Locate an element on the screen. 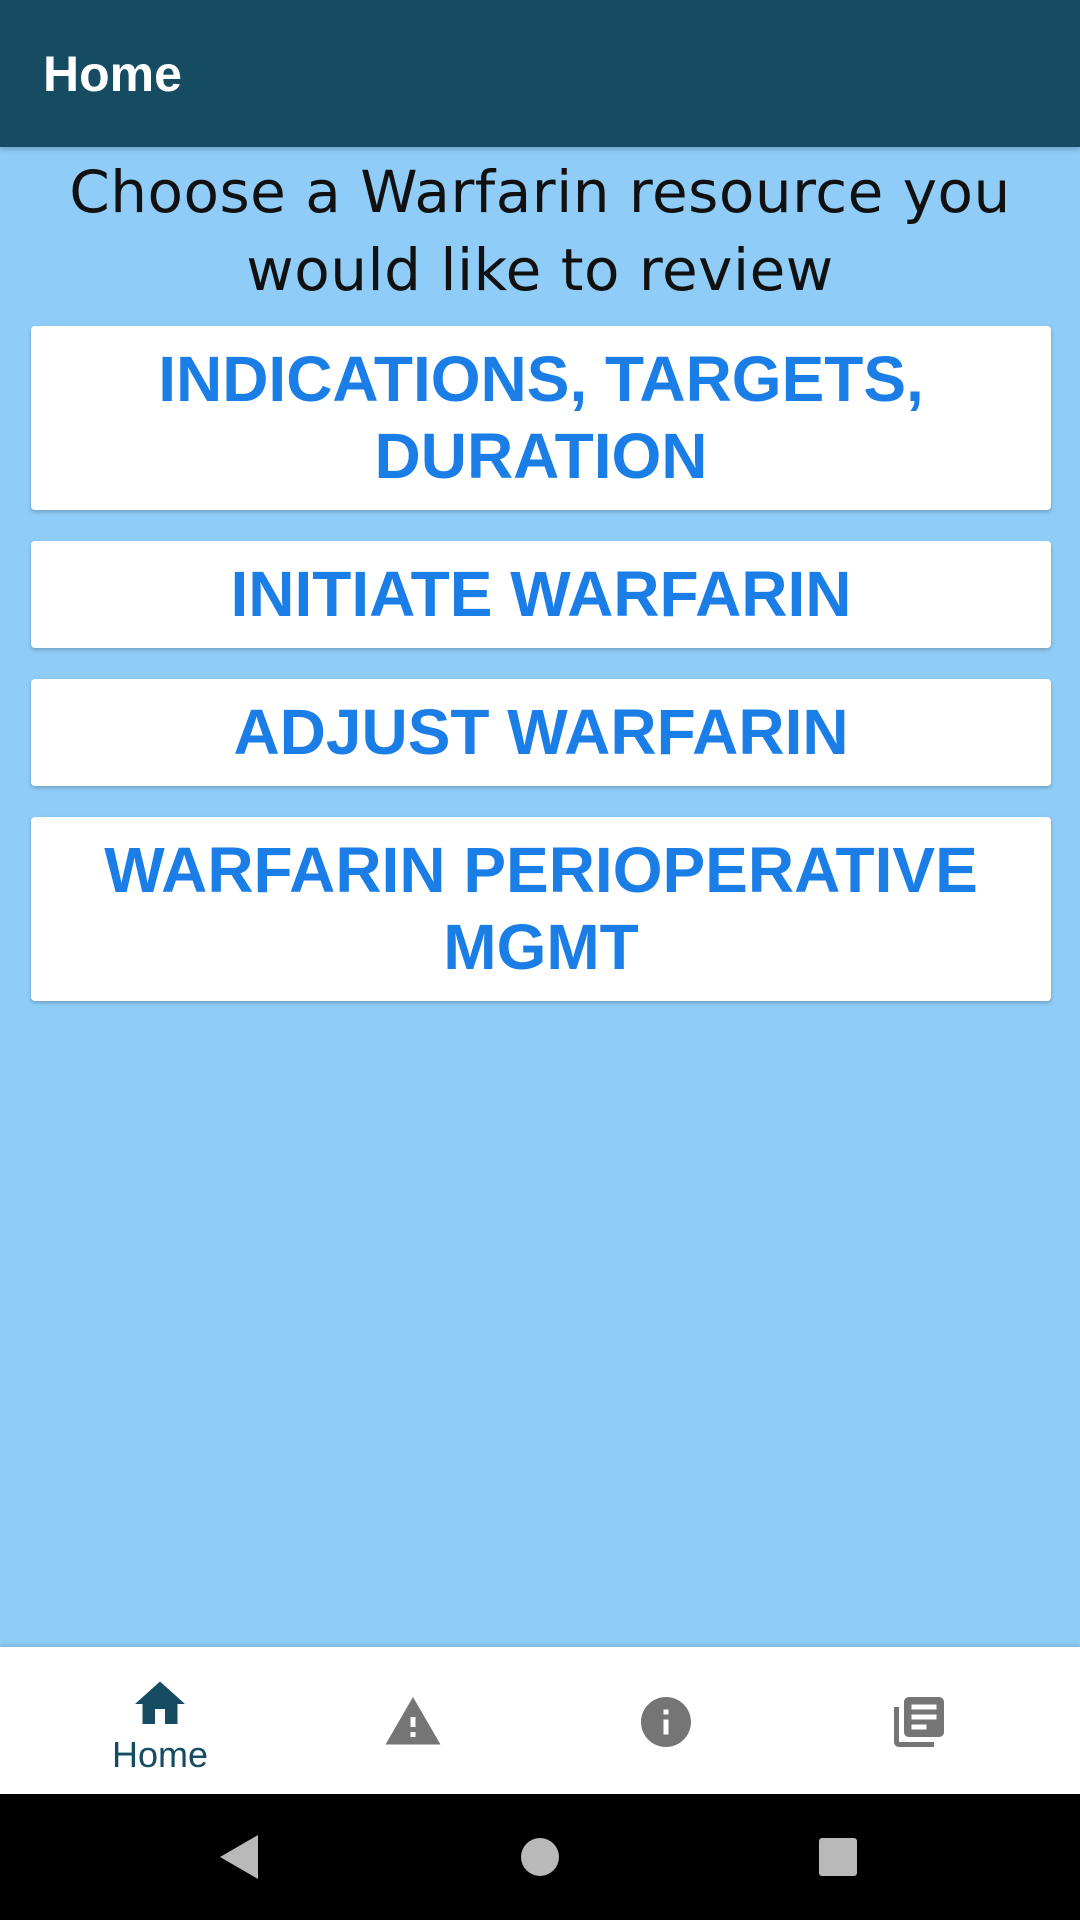 This screenshot has width=1080, height=1920. nav-item-library is located at coordinates (919, 1720).